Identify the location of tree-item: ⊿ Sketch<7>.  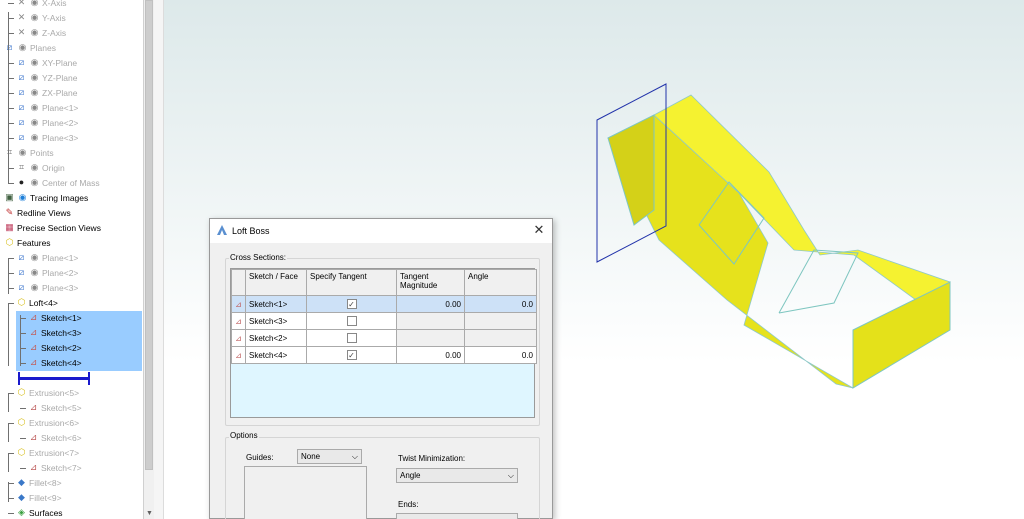
(71, 468).